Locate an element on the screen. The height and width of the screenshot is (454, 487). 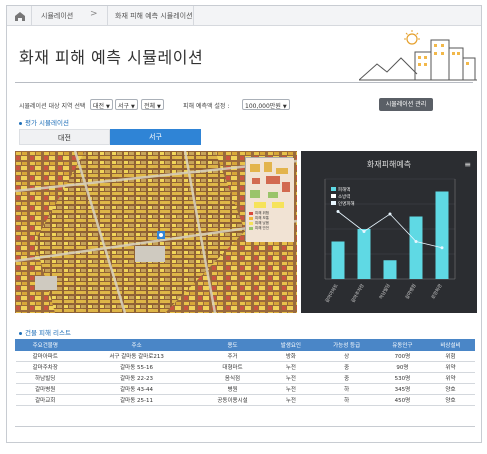
col-population: 유동인구 is located at coordinates (402, 345).